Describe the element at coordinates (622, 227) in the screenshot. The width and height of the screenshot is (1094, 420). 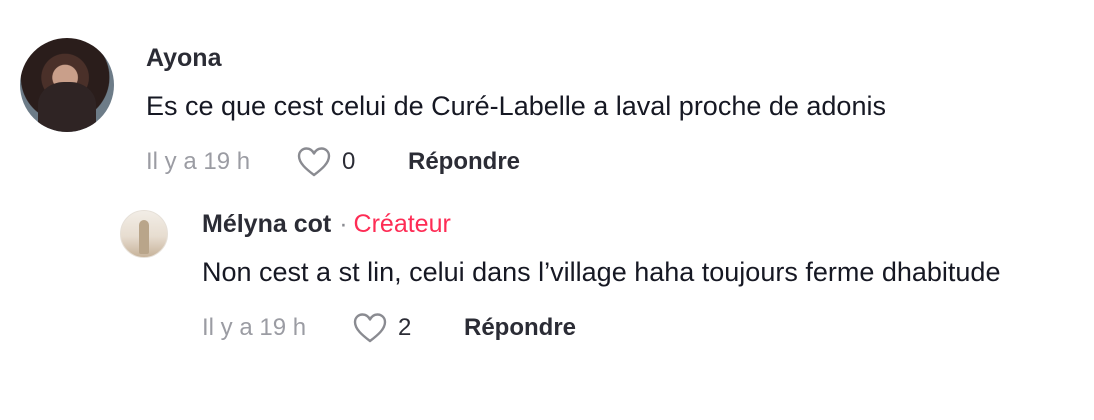
I see `reply-header: Mélyna cot · Créateur` at that location.